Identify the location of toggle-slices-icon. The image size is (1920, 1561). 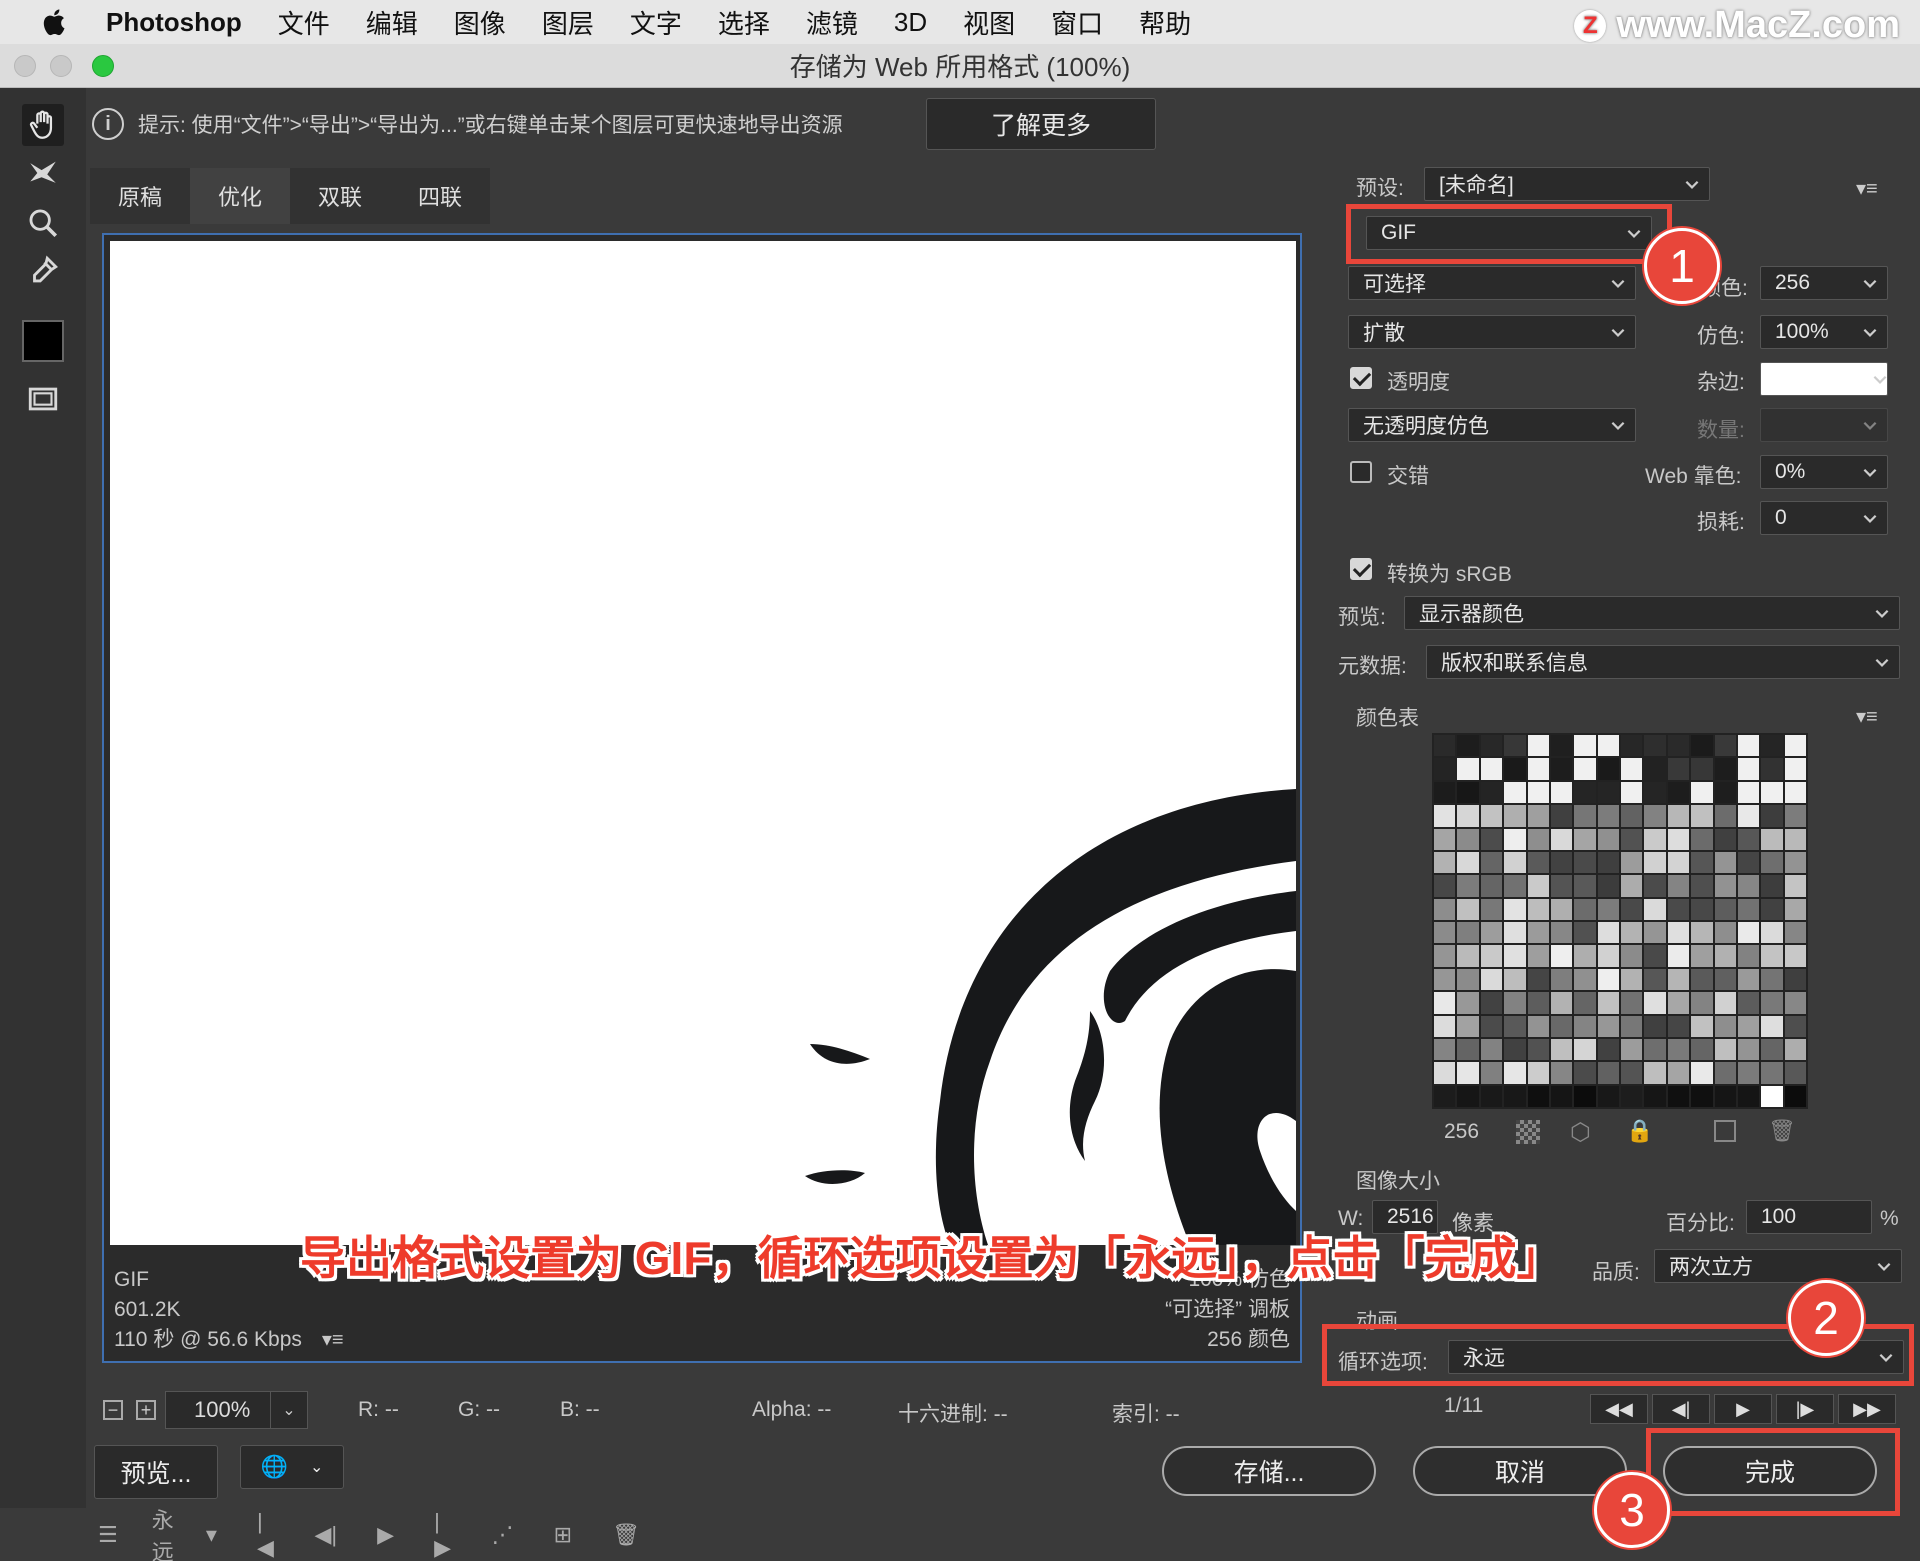
(43, 399).